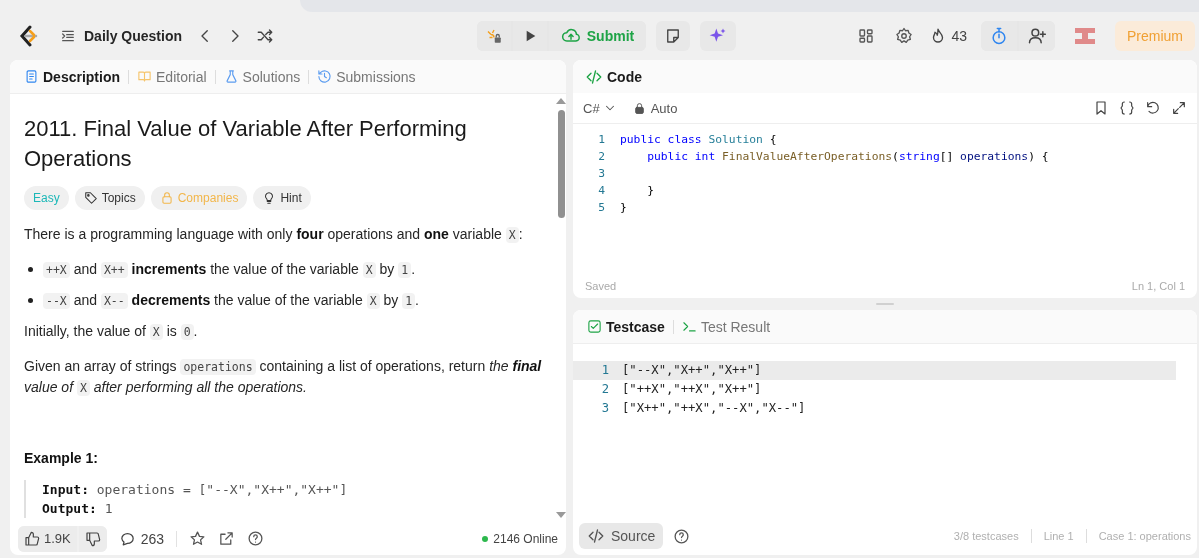 This screenshot has width=1199, height=558. I want to click on panel-tab: Editorial, so click(172, 76).